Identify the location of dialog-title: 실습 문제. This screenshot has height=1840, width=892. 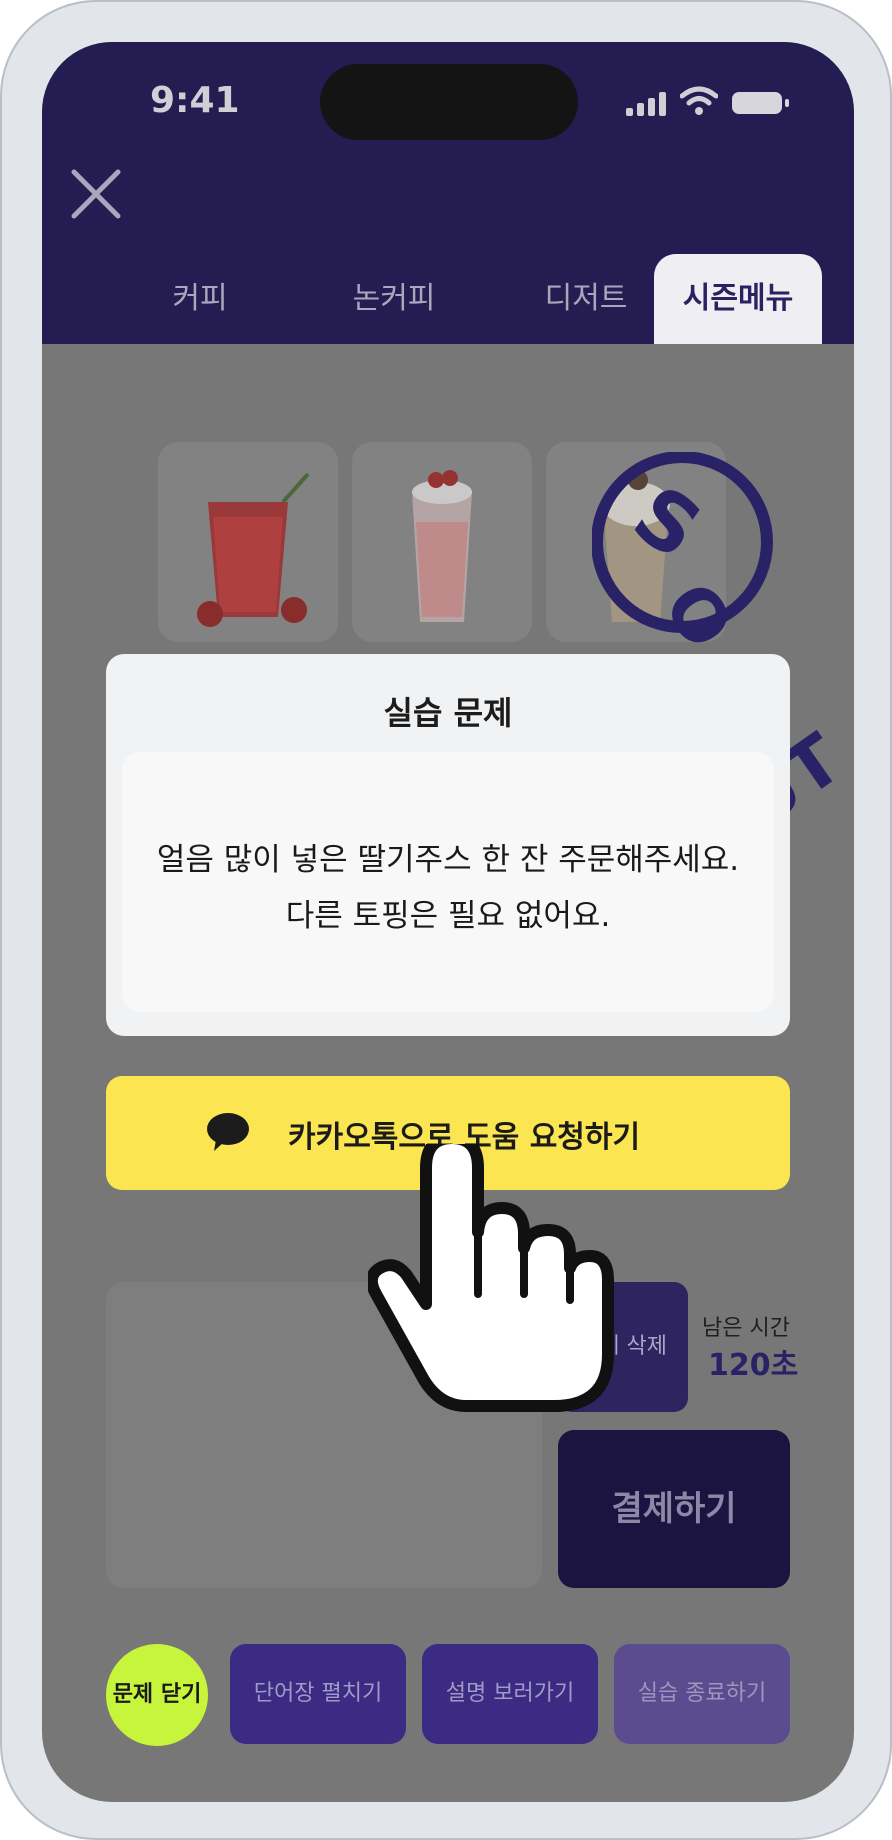
(448, 713).